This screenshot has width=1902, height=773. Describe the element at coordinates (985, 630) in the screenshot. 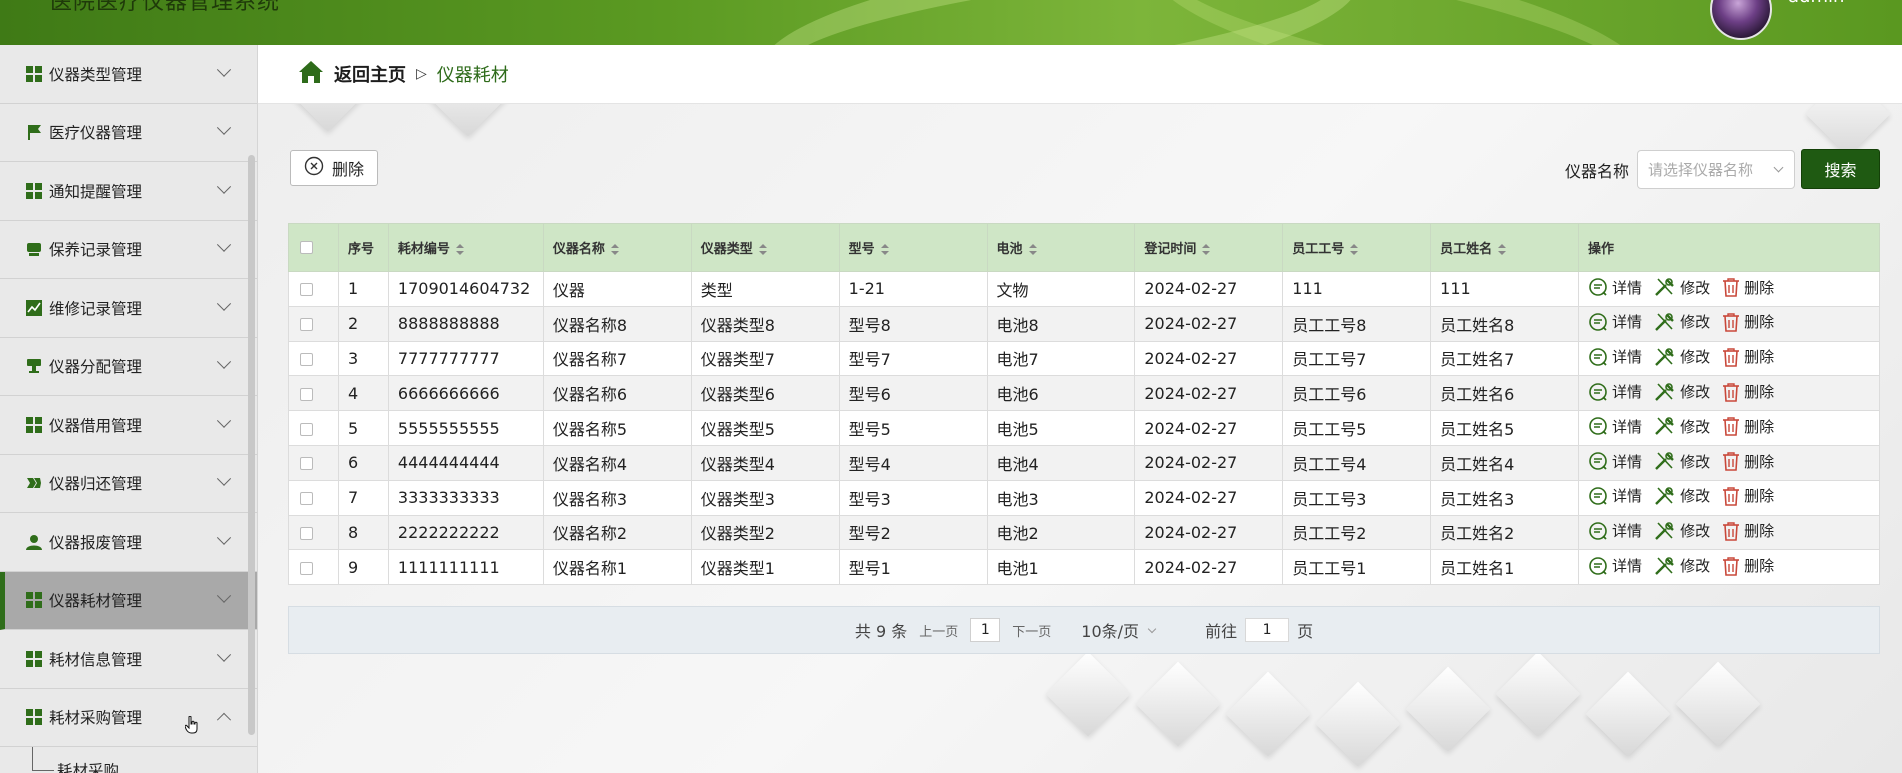

I see `current-page: 1` at that location.